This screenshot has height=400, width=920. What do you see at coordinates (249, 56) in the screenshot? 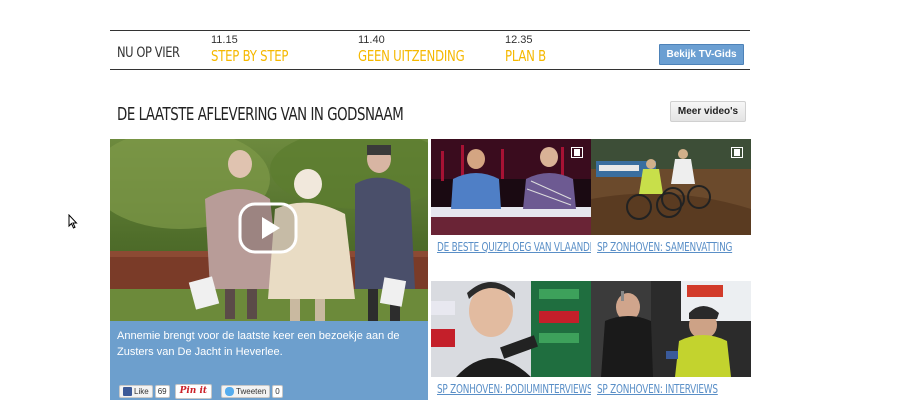
I see `program-title: STEP BY STEP` at bounding box center [249, 56].